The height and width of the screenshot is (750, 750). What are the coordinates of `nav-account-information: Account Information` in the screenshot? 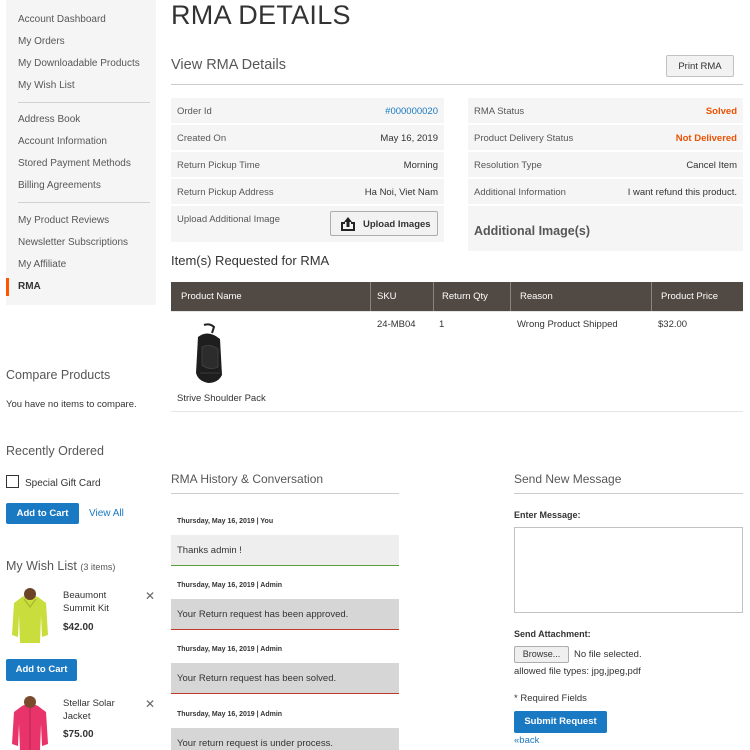 It's located at (62, 141).